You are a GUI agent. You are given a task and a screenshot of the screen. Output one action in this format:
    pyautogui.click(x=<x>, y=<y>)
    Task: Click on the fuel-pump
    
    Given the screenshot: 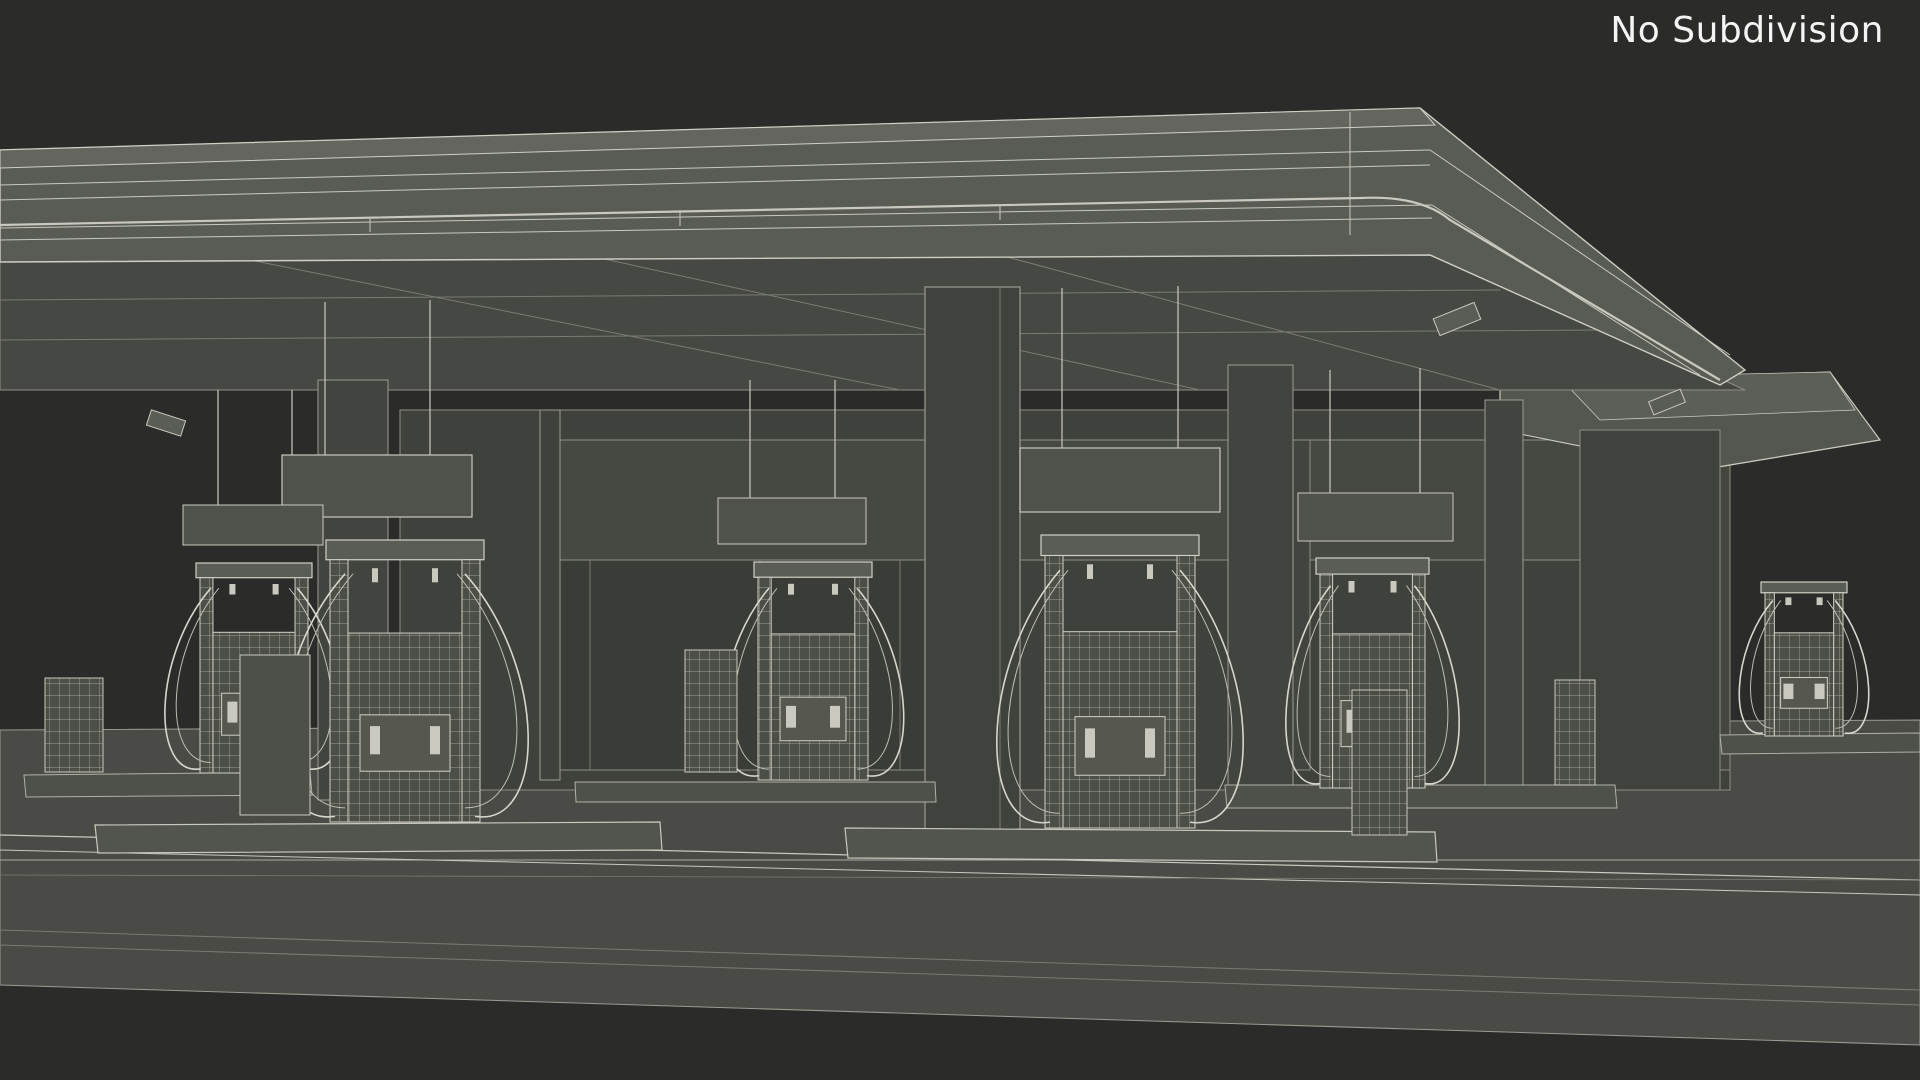 What is the action you would take?
    pyautogui.click(x=1804, y=659)
    